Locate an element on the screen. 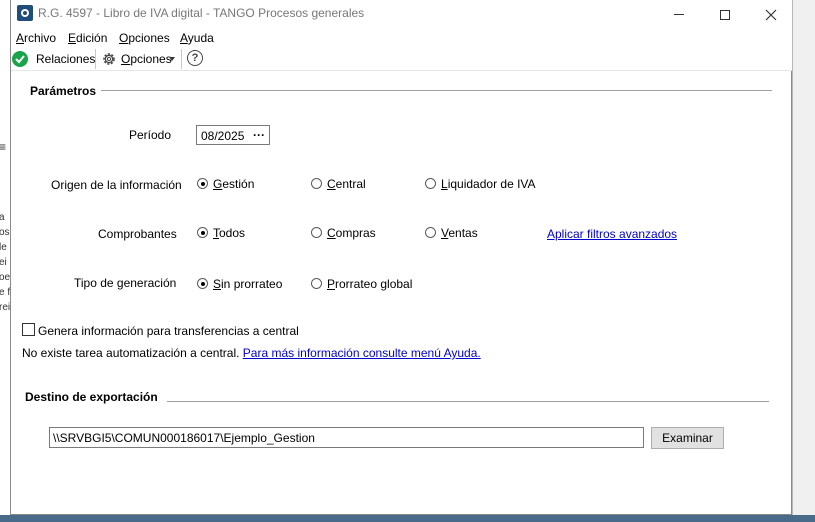  chevron-down-icon is located at coordinates (172, 59).